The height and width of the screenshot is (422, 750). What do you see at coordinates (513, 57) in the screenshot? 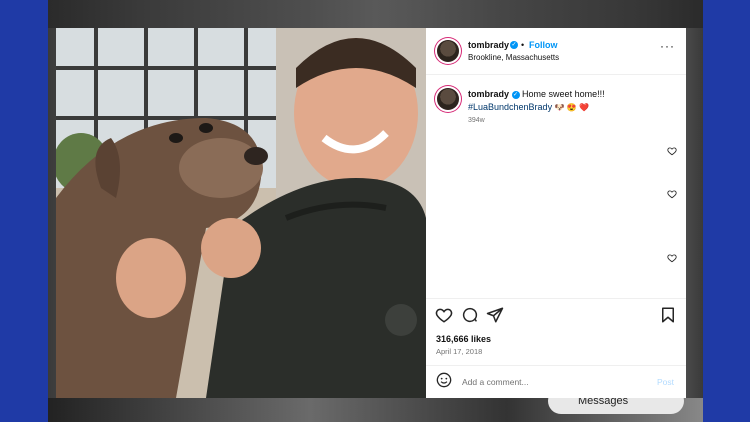
I see `header-location: Brookline, Massachusetts` at bounding box center [513, 57].